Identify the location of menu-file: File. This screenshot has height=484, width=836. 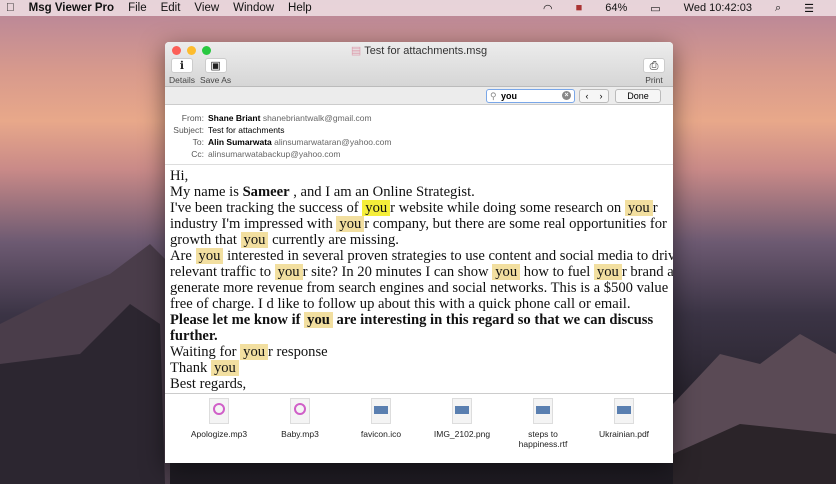
(137, 8).